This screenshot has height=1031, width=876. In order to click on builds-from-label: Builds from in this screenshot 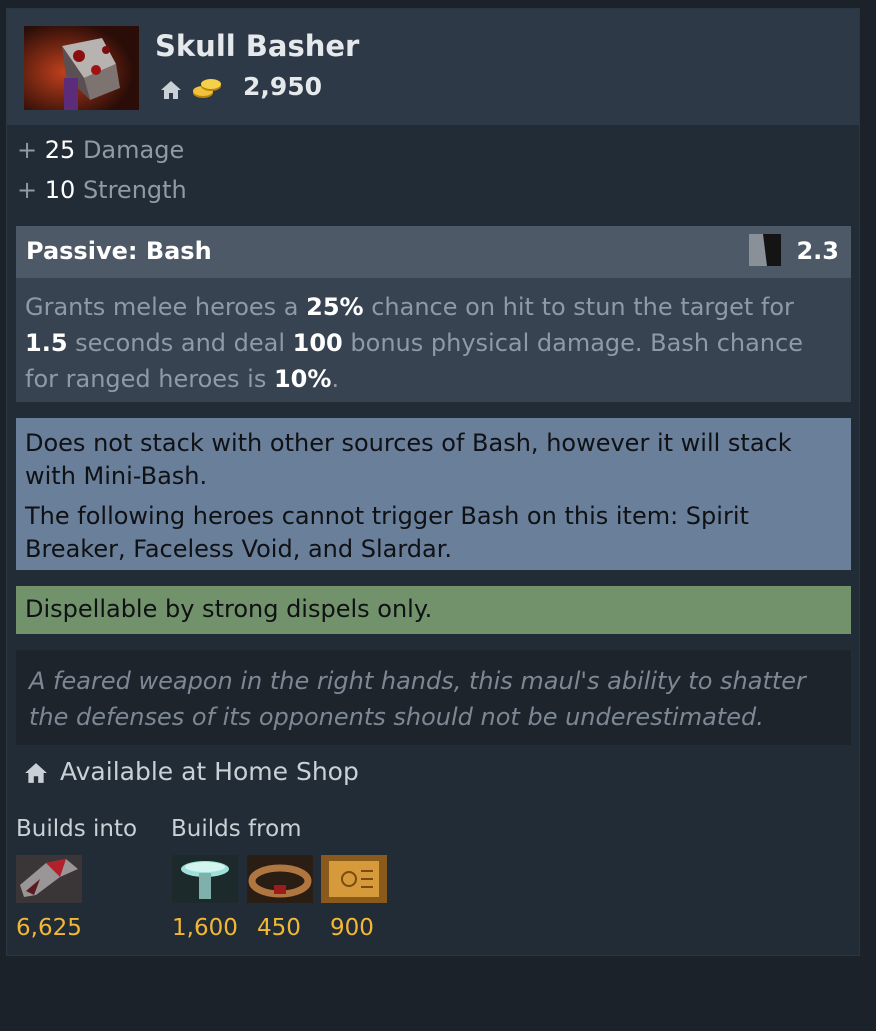, I will do `click(236, 829)`.